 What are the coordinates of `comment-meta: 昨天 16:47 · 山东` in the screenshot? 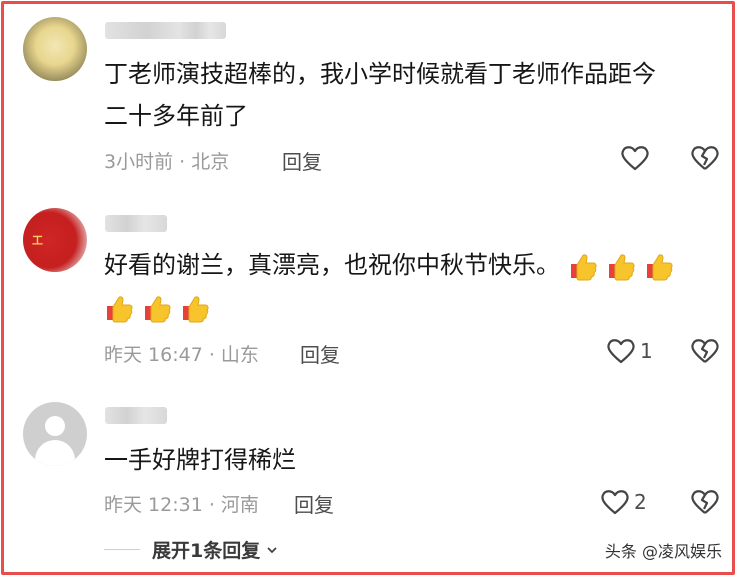 It's located at (181, 355).